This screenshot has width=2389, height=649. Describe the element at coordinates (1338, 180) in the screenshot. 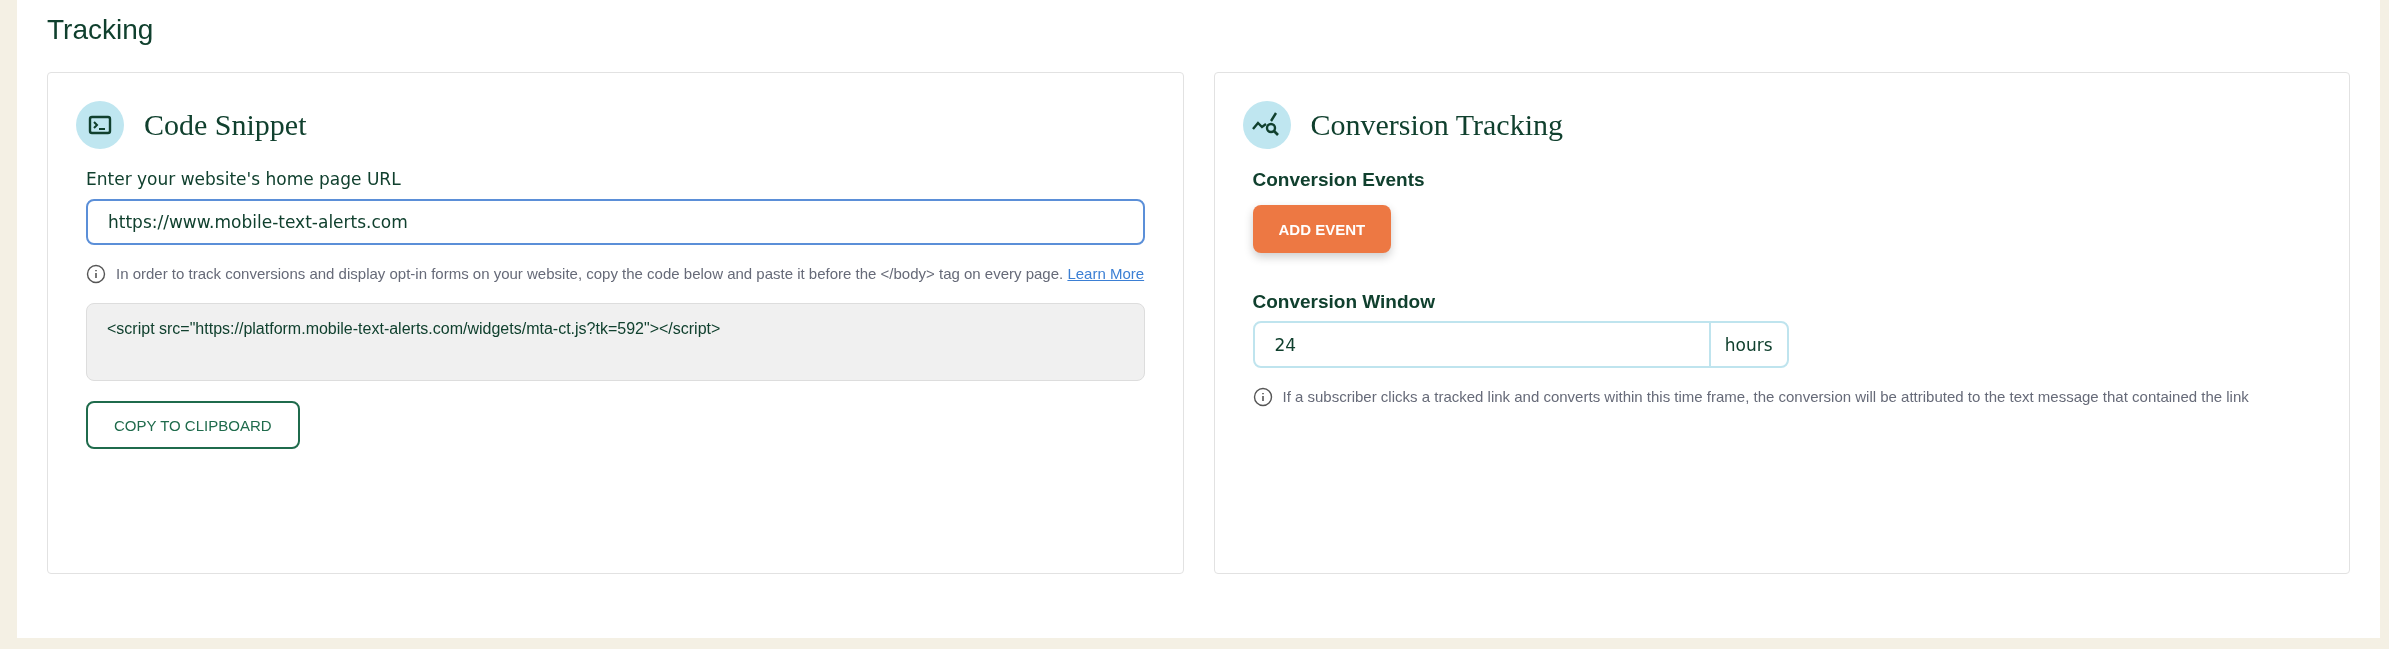

I see `section-label: Conversion Events` at that location.